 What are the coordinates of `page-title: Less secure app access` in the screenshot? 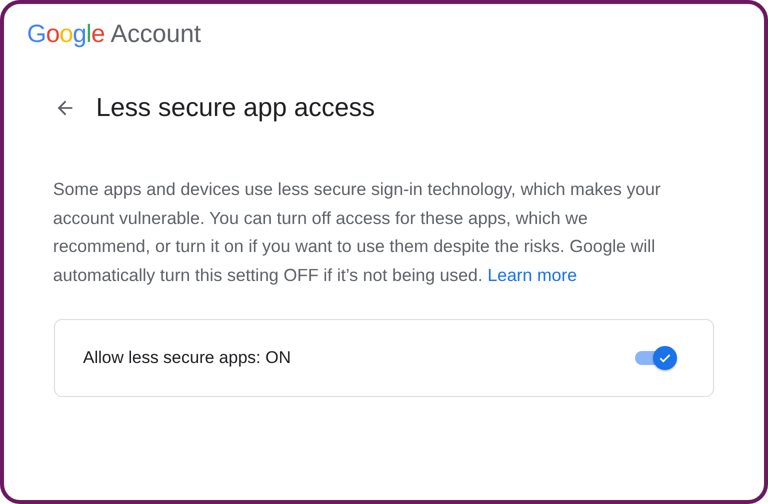 It's located at (235, 107).